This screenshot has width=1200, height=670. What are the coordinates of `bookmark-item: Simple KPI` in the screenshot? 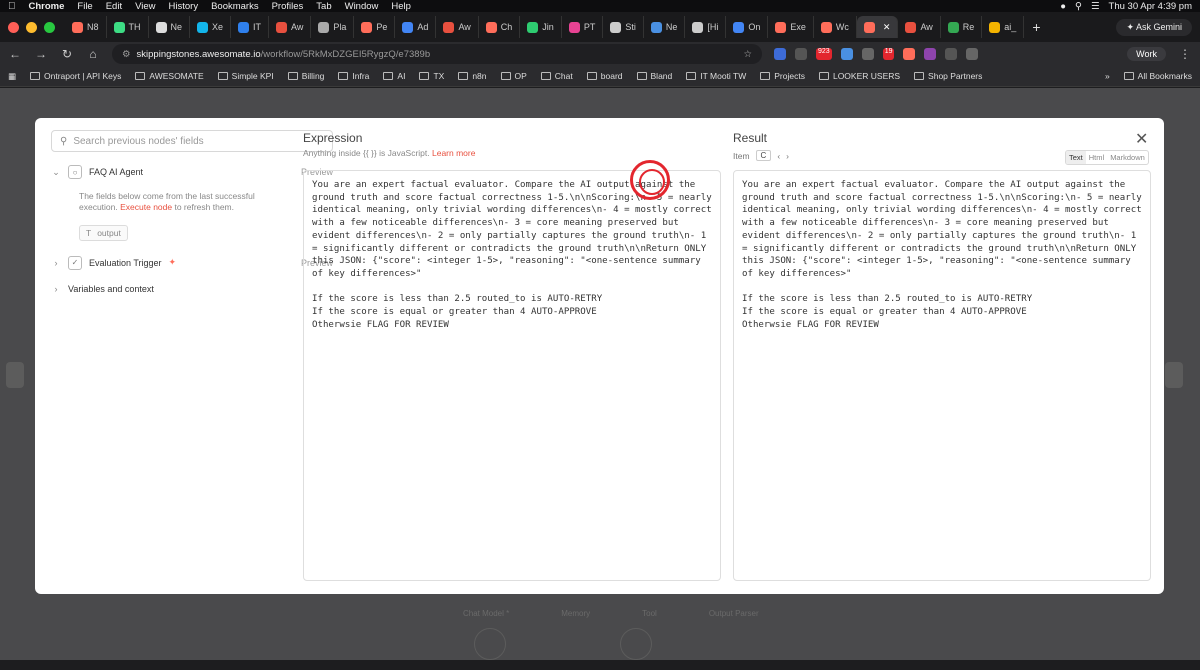 It's located at (245, 76).